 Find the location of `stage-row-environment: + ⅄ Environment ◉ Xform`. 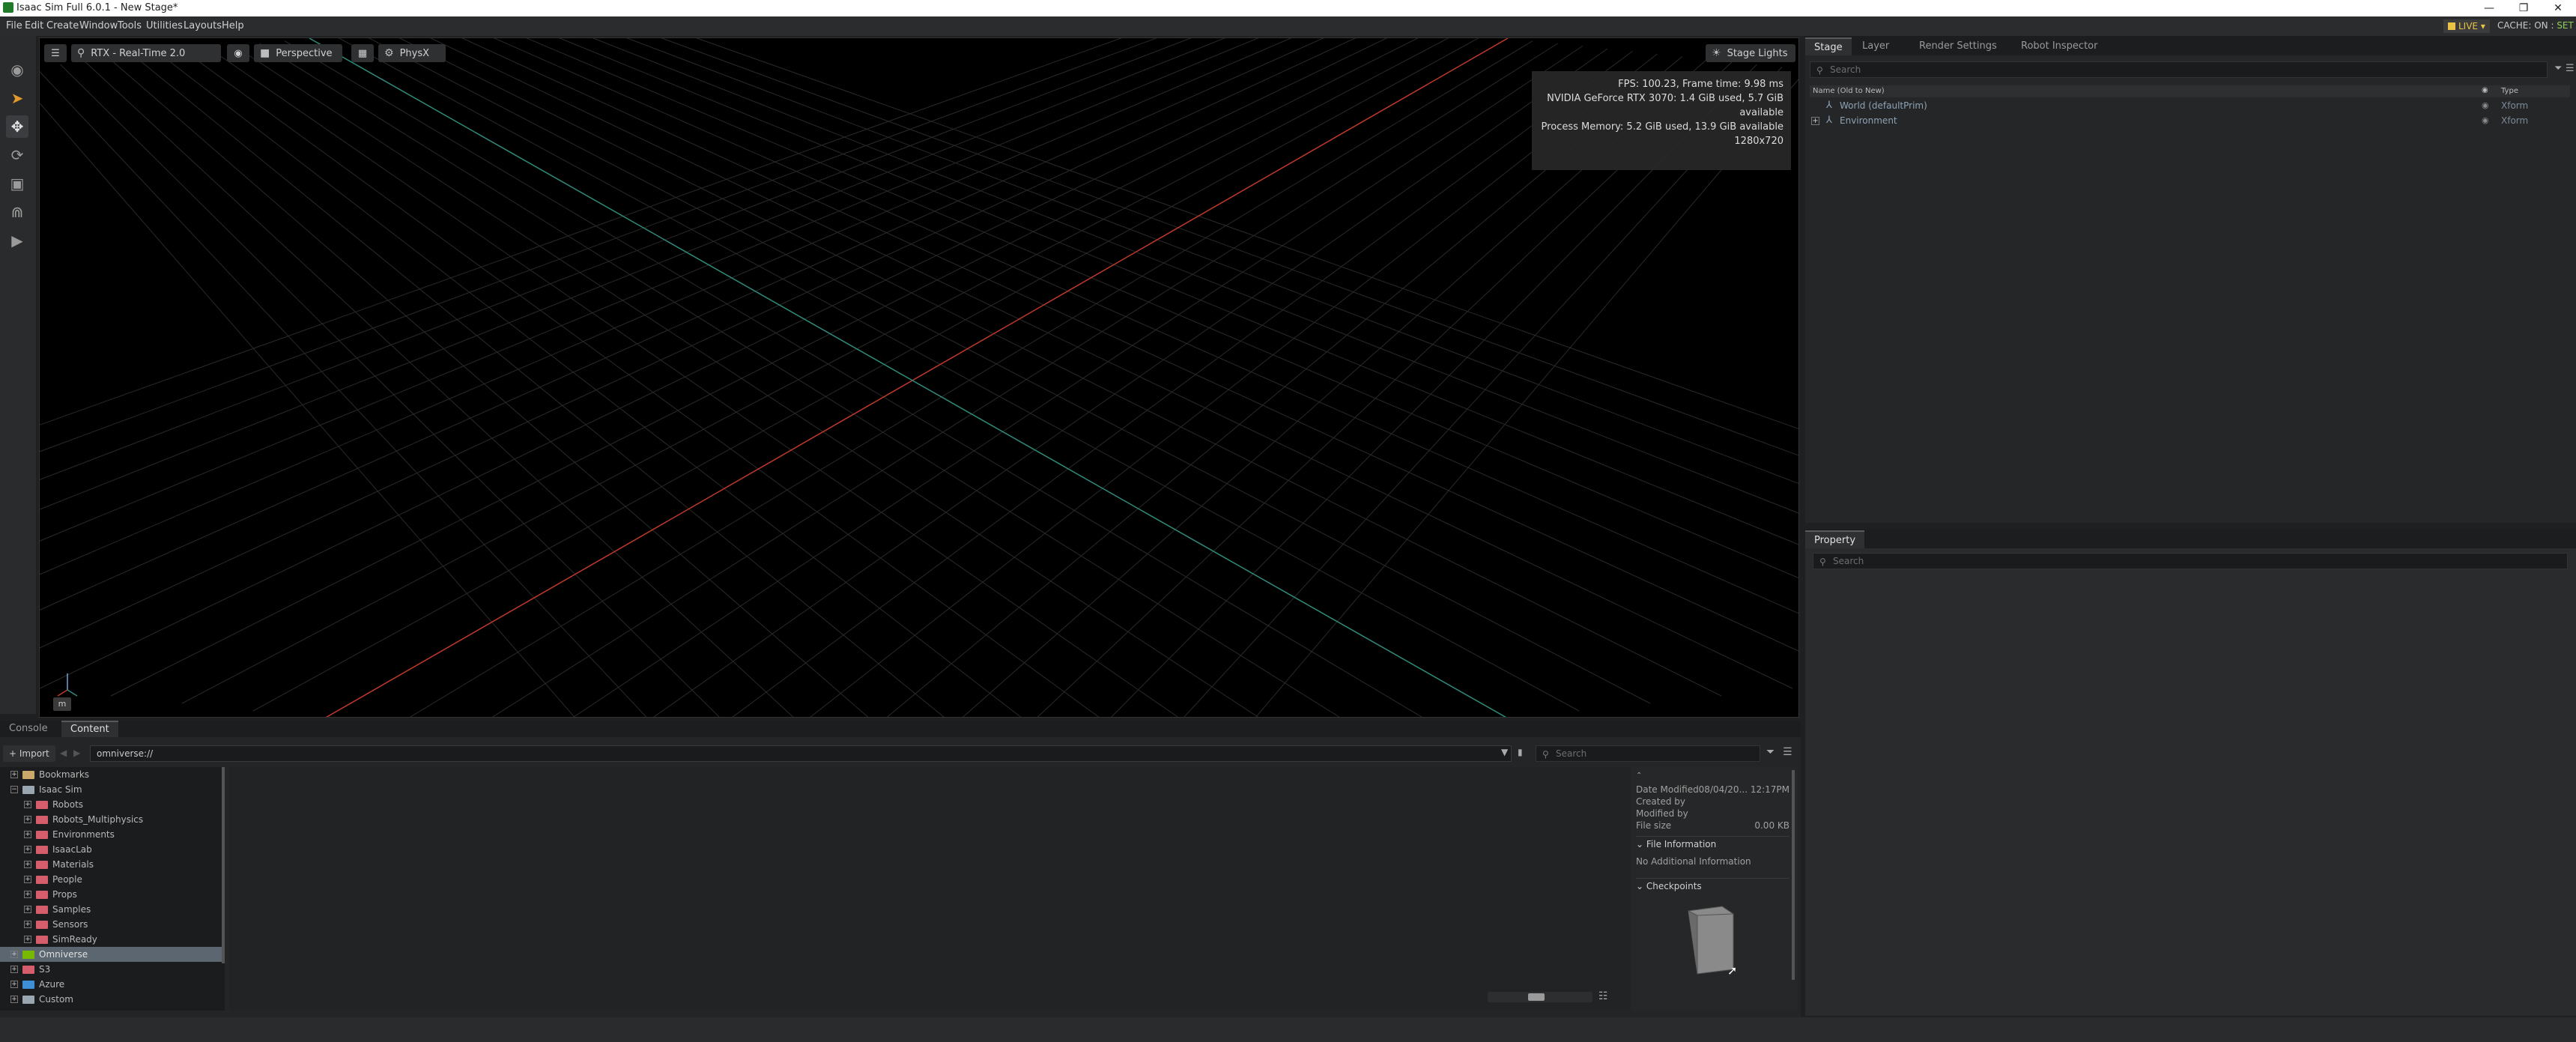

stage-row-environment: + ⅄ Environment ◉ Xform is located at coordinates (2190, 121).